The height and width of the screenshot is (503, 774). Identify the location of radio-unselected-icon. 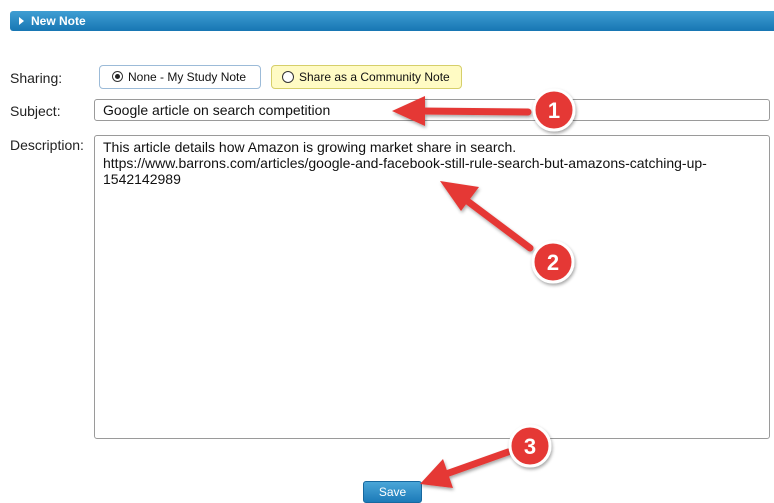
(288, 77).